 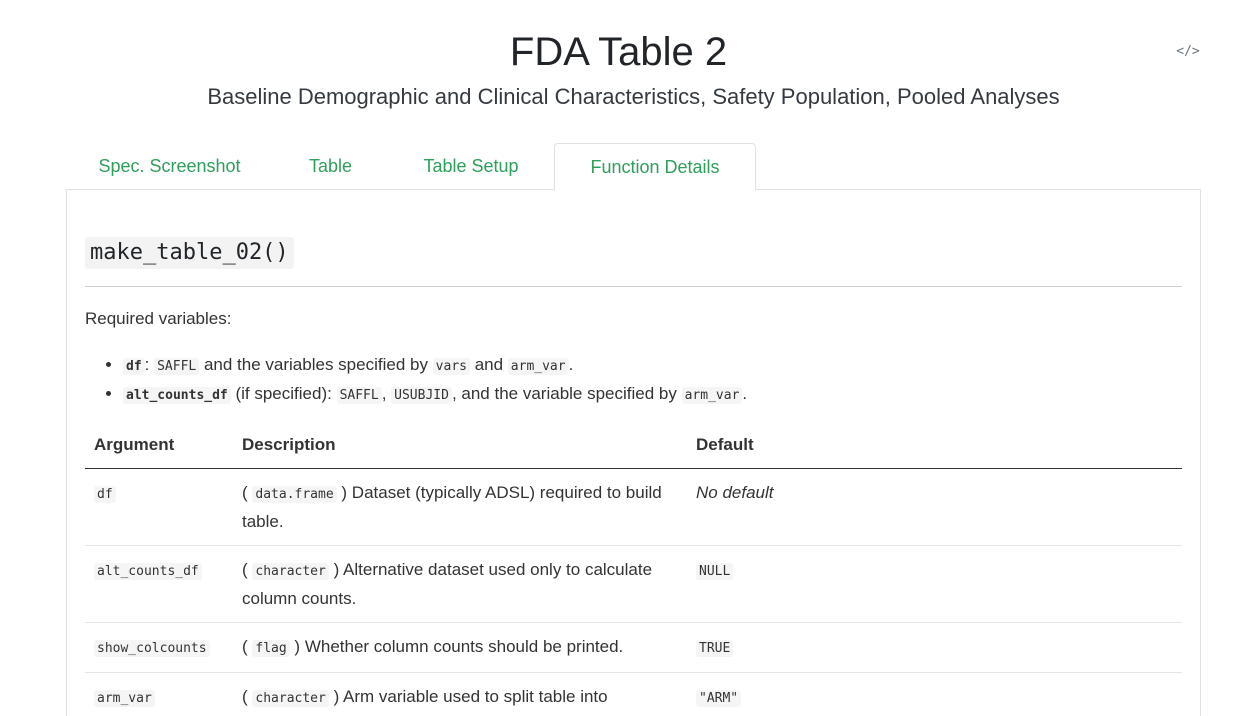 What do you see at coordinates (655, 167) in the screenshot?
I see `tab-function-details: Function Details` at bounding box center [655, 167].